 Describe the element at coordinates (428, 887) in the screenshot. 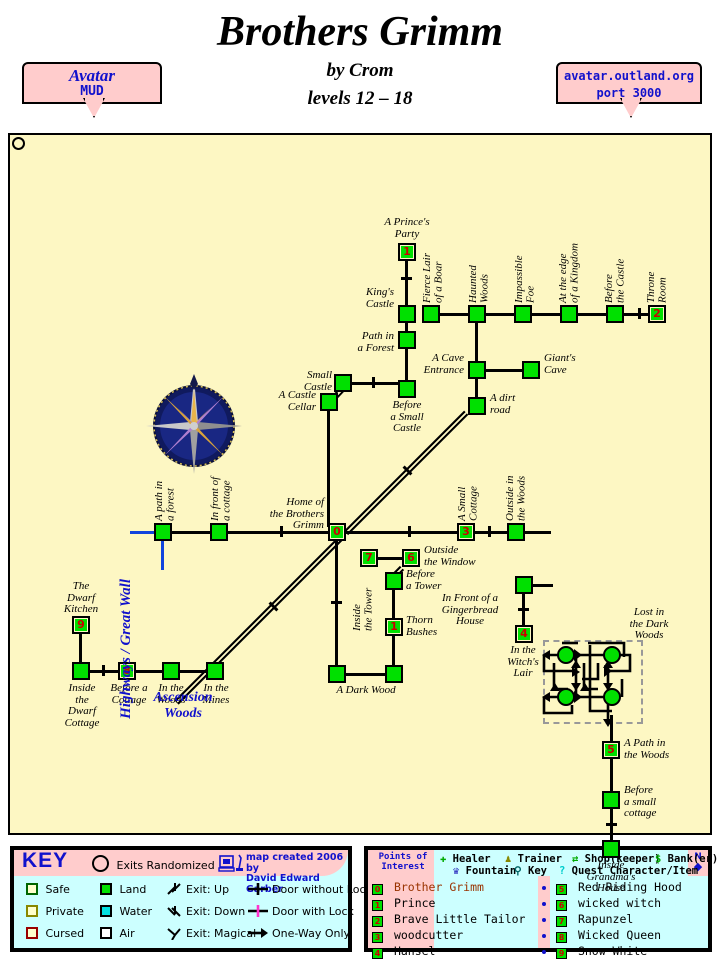

I see `poi-entry-0: 0 Brother Grimm` at that location.